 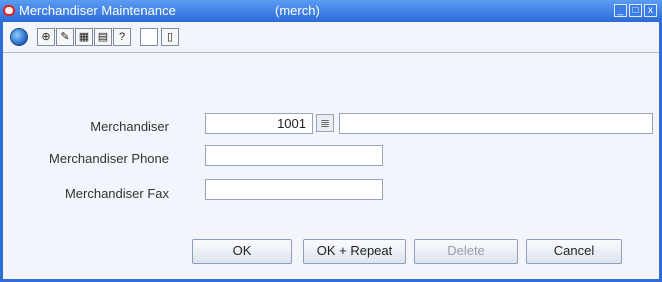 What do you see at coordinates (331, 37) in the screenshot?
I see `toolbar: ⊕ ✎ ▦ ▤ ? ▯` at bounding box center [331, 37].